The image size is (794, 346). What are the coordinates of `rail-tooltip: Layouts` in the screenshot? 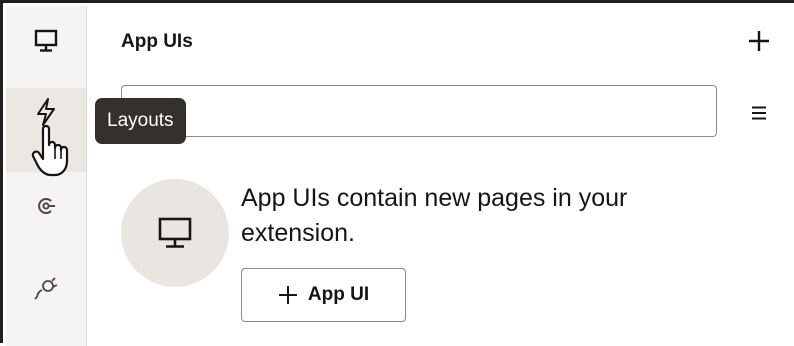 It's located at (140, 121).